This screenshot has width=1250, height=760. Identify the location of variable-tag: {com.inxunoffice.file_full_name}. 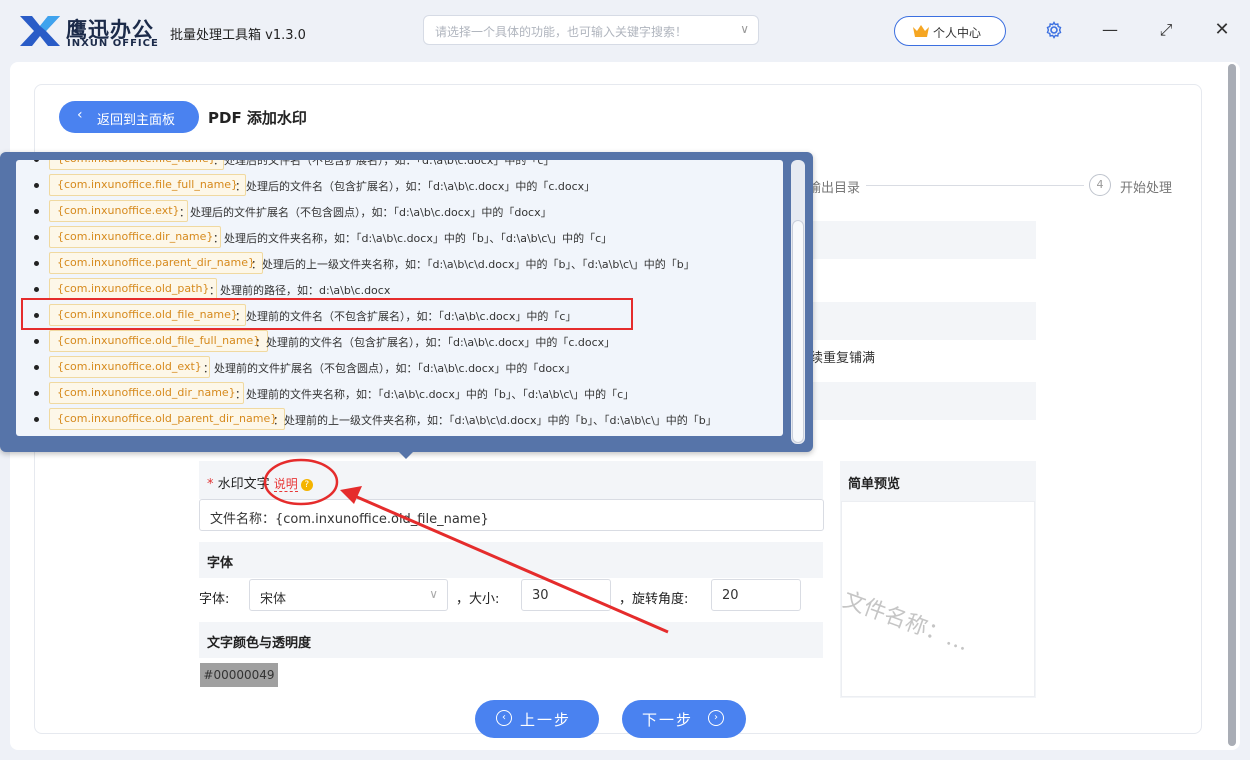
(148, 185).